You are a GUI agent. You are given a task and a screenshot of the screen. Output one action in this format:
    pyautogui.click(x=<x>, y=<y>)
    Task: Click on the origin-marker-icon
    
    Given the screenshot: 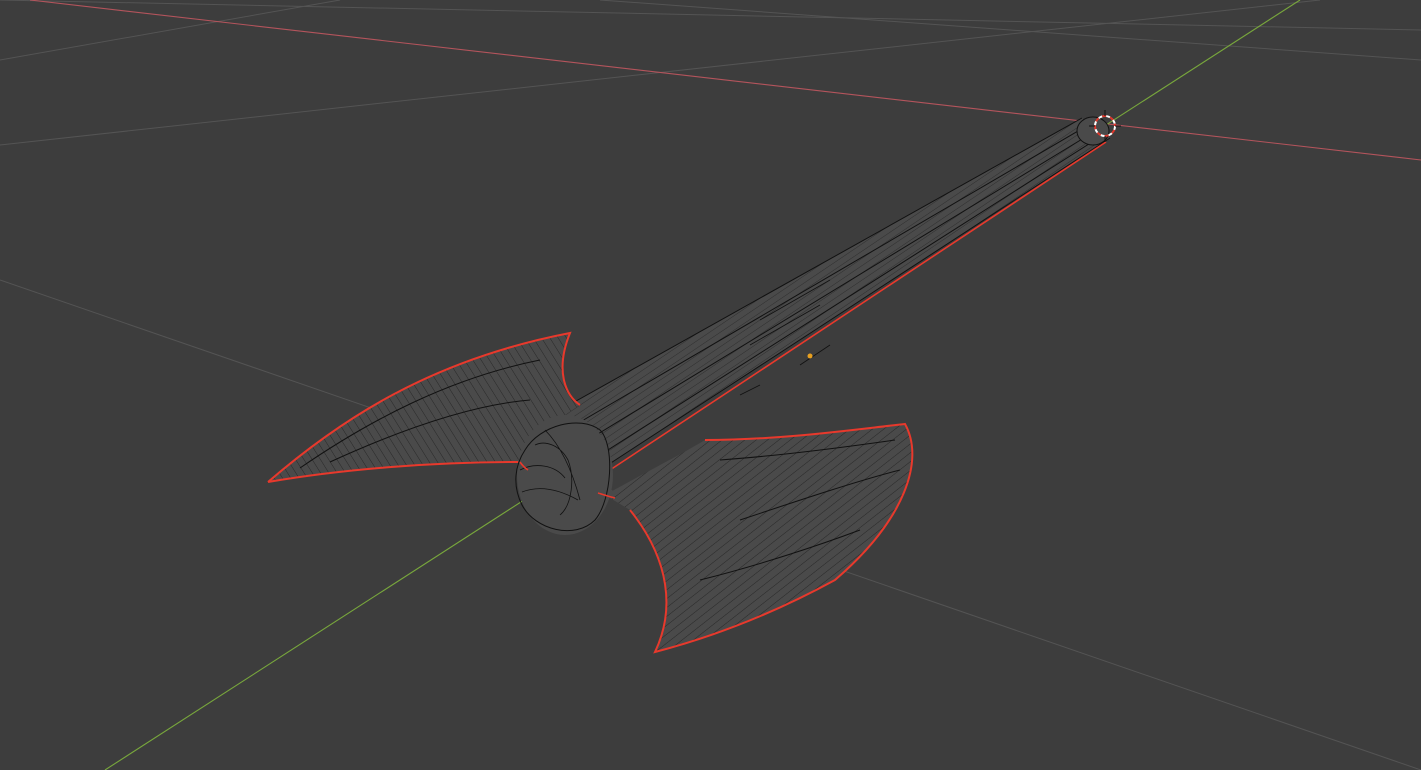 What is the action you would take?
    pyautogui.click(x=810, y=356)
    